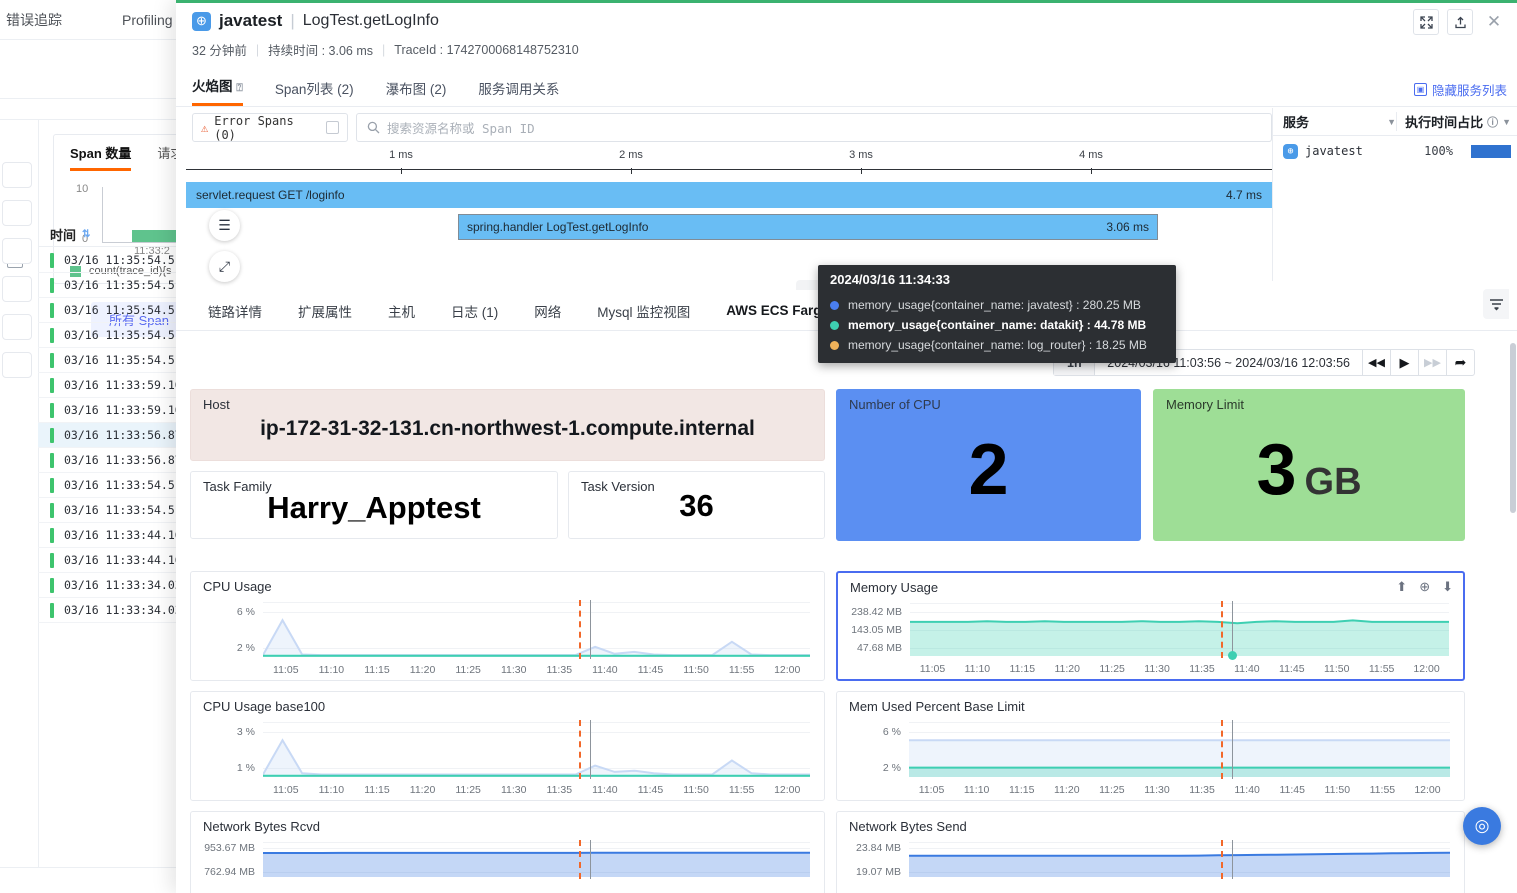 The image size is (1517, 893). What do you see at coordinates (1460, 89) in the screenshot?
I see `hide-service-list-button: ▣ 隐藏服务列表` at bounding box center [1460, 89].